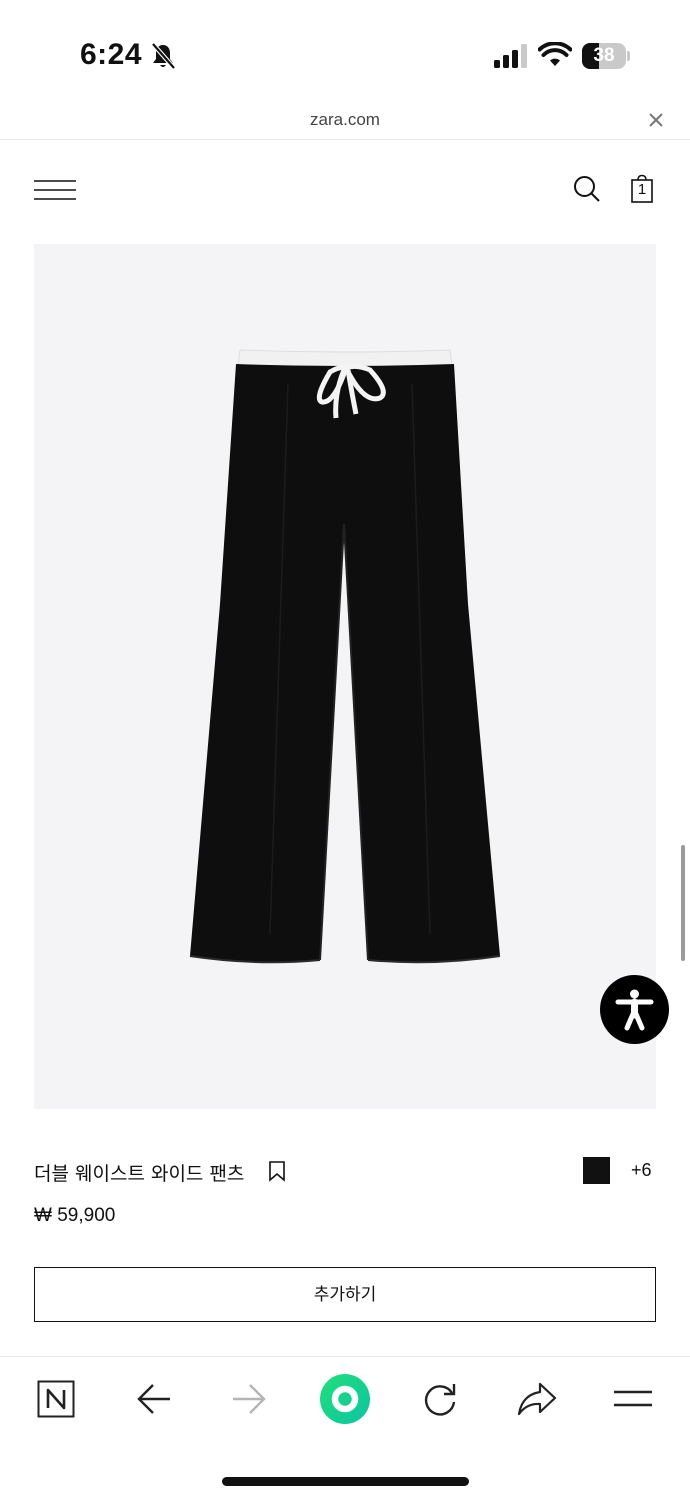  What do you see at coordinates (683, 903) in the screenshot?
I see `scrollbar` at bounding box center [683, 903].